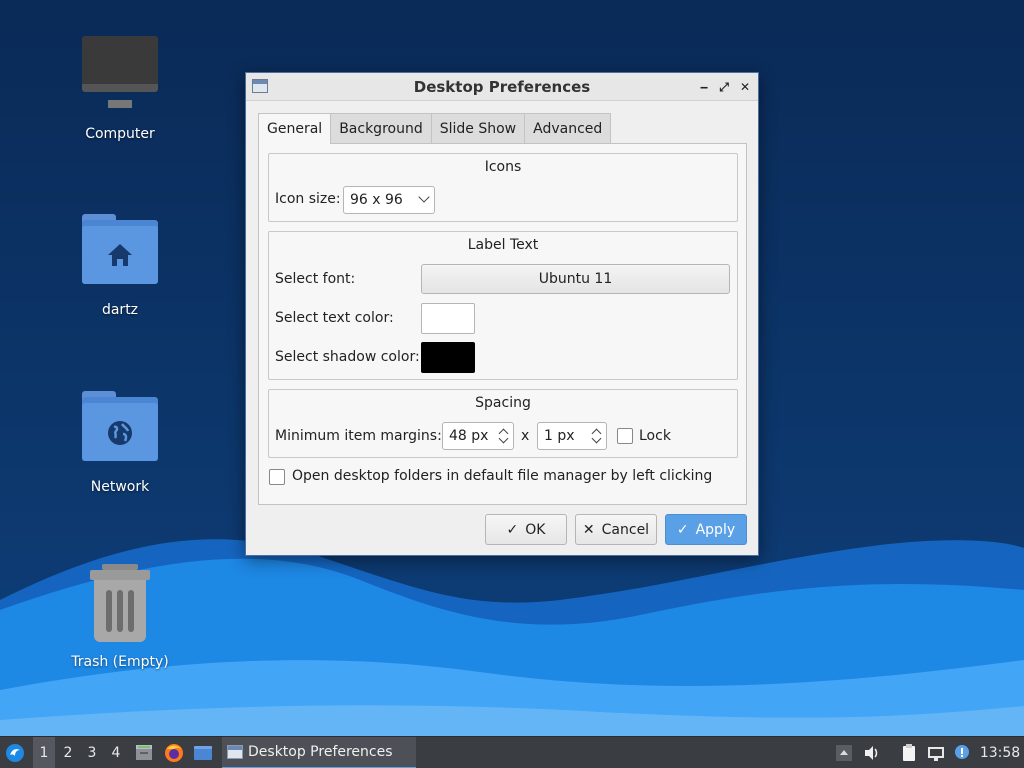 The height and width of the screenshot is (768, 1024). I want to click on computer-icon, so click(120, 76).